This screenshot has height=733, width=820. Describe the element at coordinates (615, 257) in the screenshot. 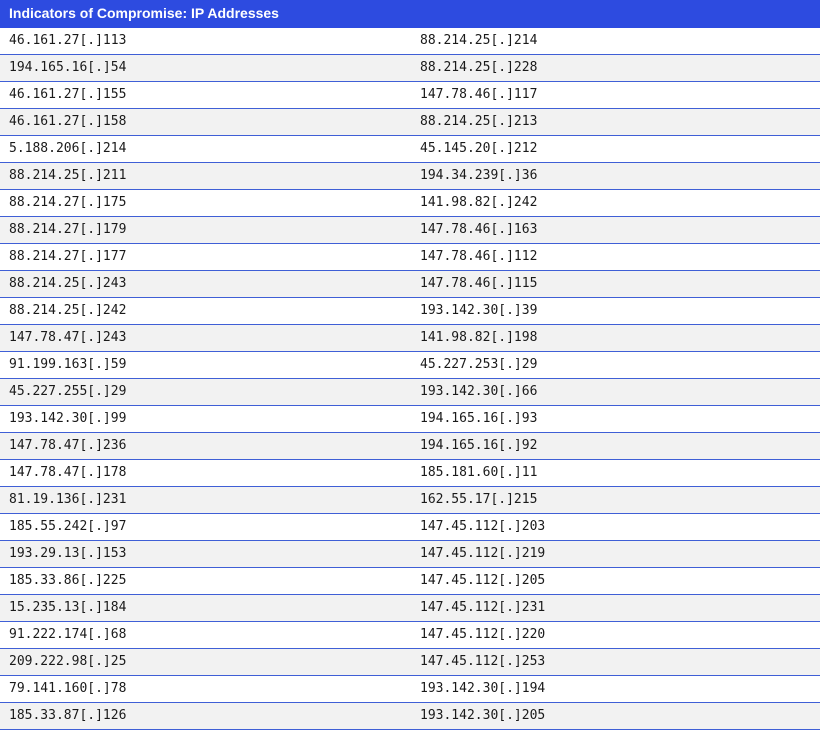

I see `ip-address-cell-right: 147.78.46[.]112` at that location.